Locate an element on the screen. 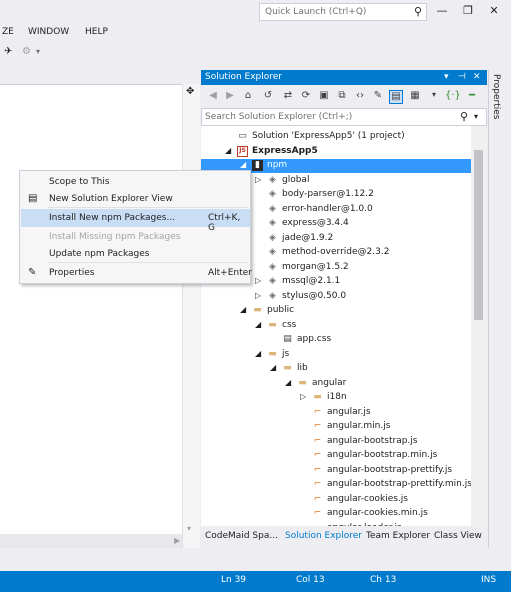 This screenshot has height=592, width=511. tree-item: ⌐ angular-cookies.min.js is located at coordinates (336, 514).